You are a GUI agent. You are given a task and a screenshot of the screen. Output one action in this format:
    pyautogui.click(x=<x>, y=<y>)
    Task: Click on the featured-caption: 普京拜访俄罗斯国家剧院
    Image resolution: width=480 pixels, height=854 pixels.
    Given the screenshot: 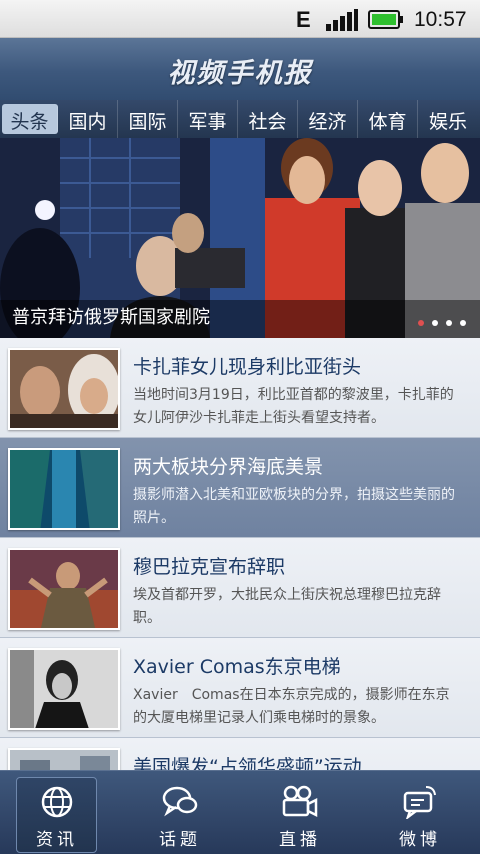 What is the action you would take?
    pyautogui.click(x=111, y=317)
    